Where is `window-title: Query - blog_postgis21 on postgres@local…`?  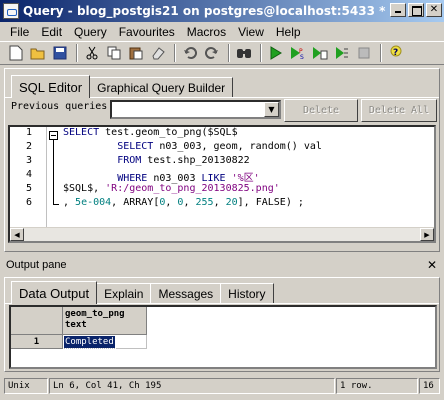 window-title: Query - blog_postgis21 on postgres@local… is located at coordinates (204, 11).